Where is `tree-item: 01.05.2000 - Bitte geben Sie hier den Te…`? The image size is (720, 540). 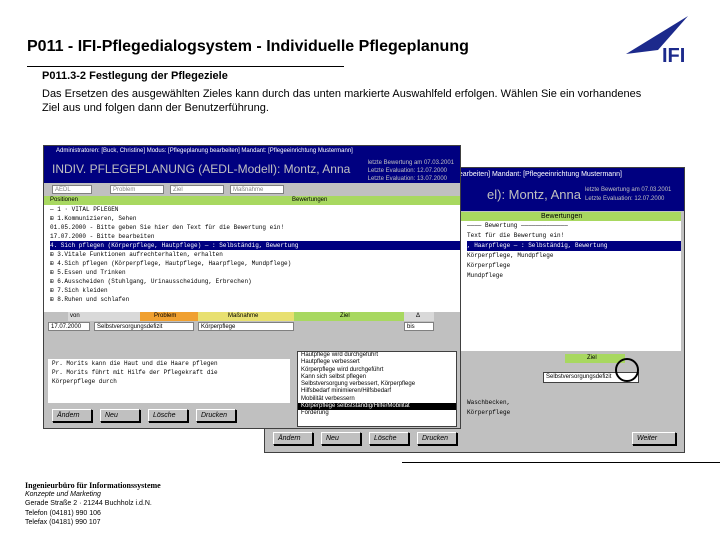
tree-item: 01.05.2000 - Bitte geben Sie hier den Te… is located at coordinates (255, 227).